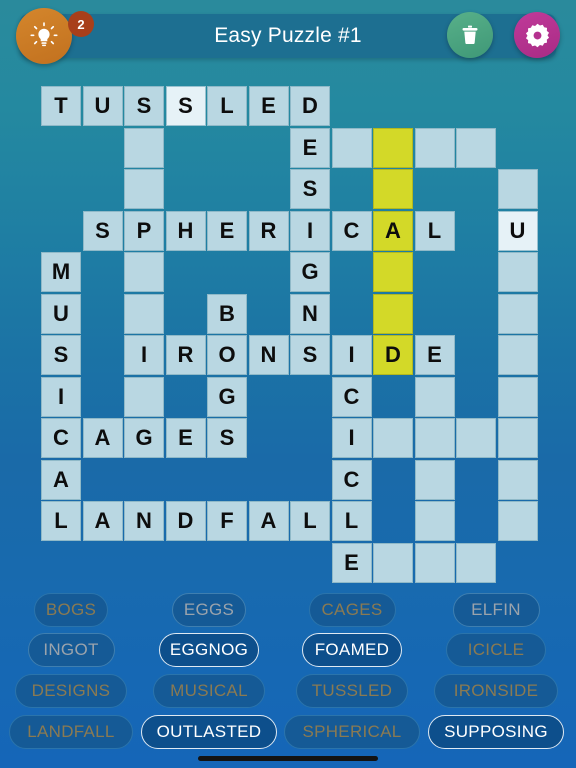 The height and width of the screenshot is (768, 576). What do you see at coordinates (227, 438) in the screenshot?
I see `grid-cell-r8-c4: S` at bounding box center [227, 438].